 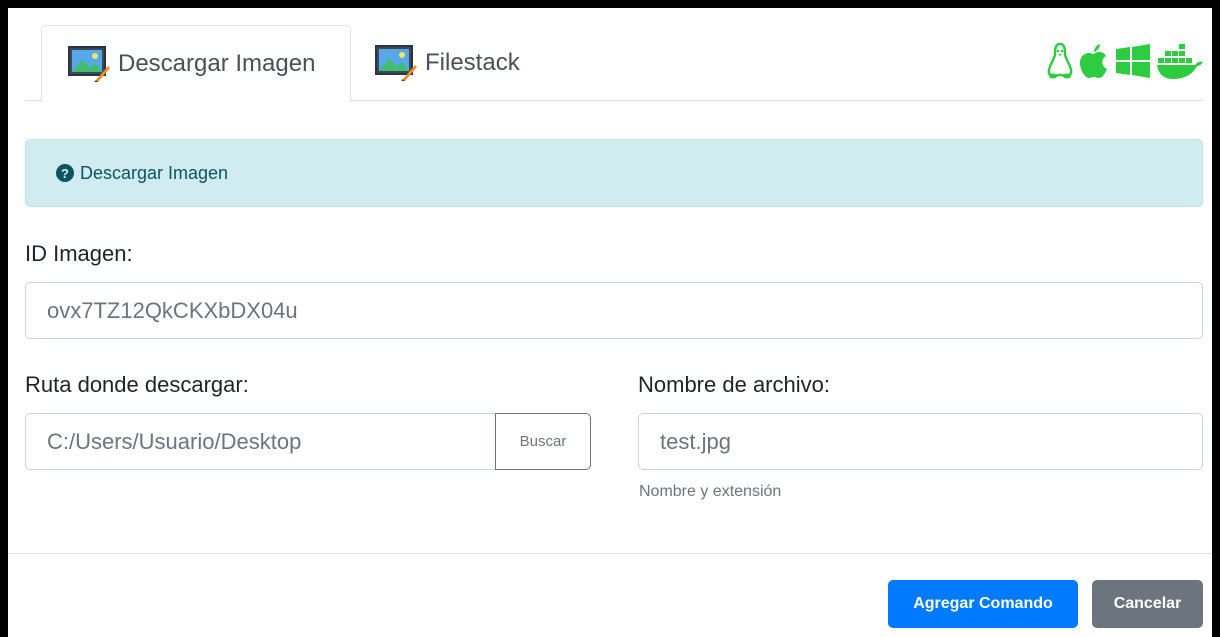 What do you see at coordinates (137, 384) in the screenshot?
I see `download-path-label: Ruta donde descargar:` at bounding box center [137, 384].